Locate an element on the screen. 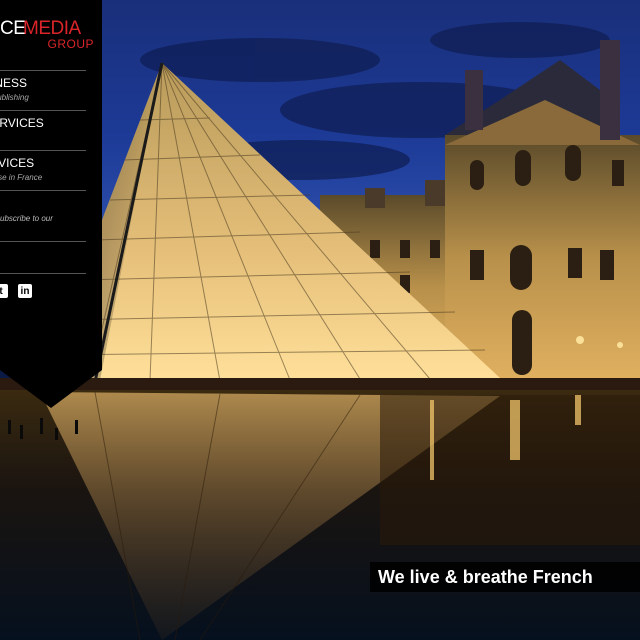 The height and width of the screenshot is (640, 640). logo-subtext: GROUP is located at coordinates (70, 44).